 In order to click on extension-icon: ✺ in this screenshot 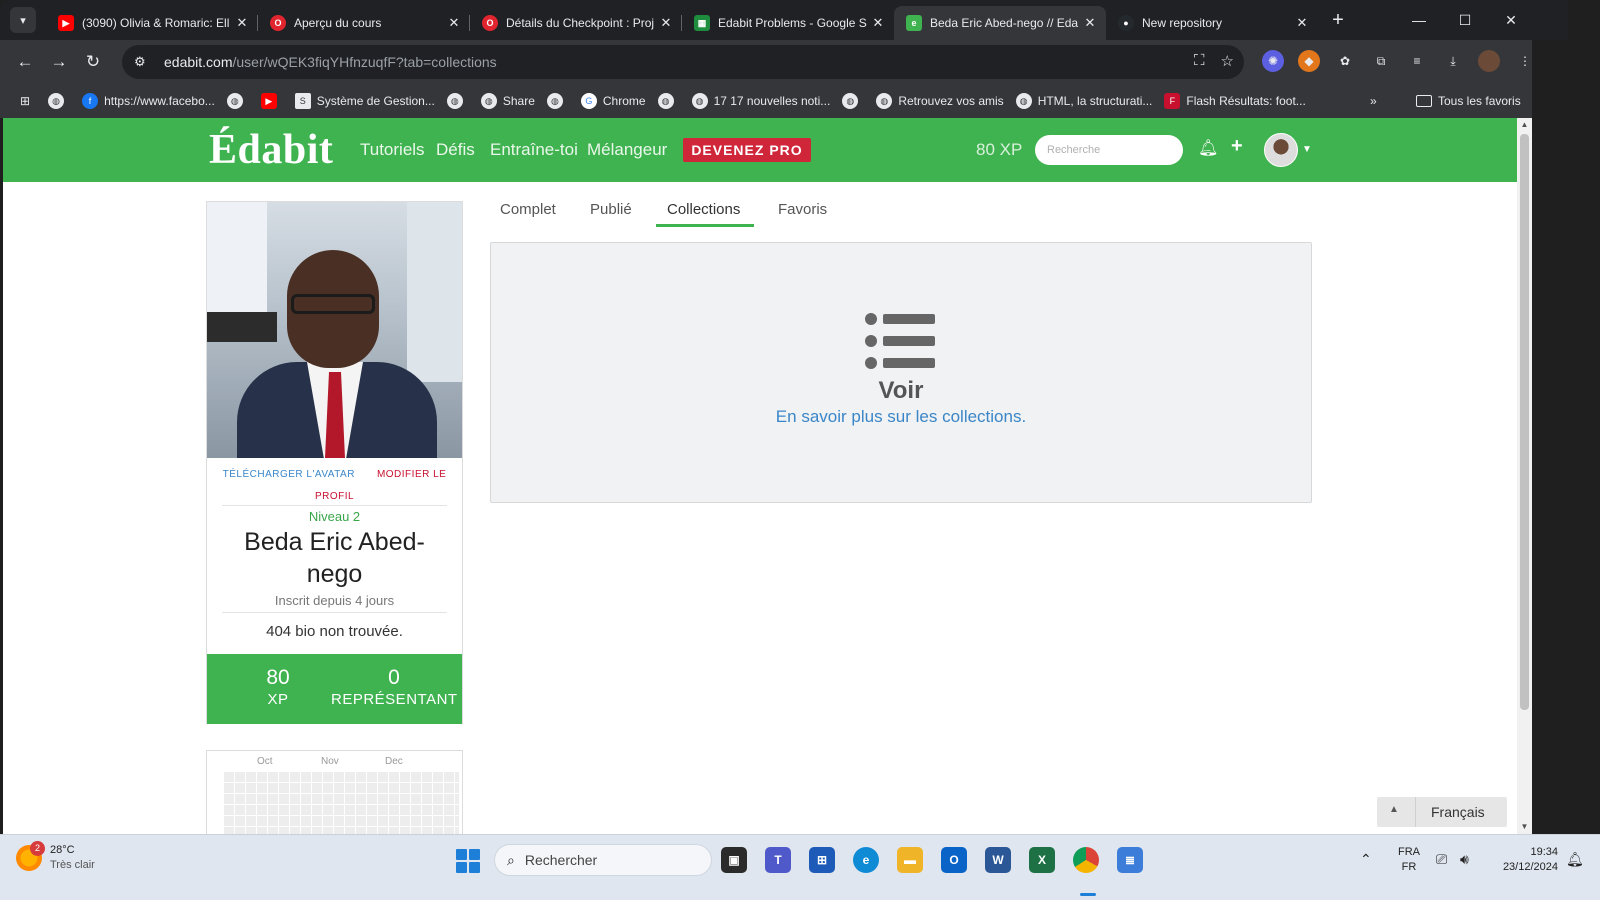, I will do `click(1273, 61)`.